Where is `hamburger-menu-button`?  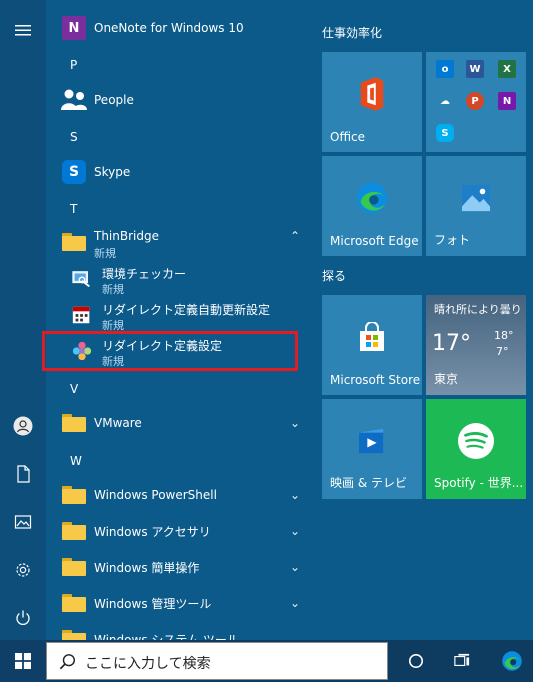
hamburger-menu-button is located at coordinates (23, 30).